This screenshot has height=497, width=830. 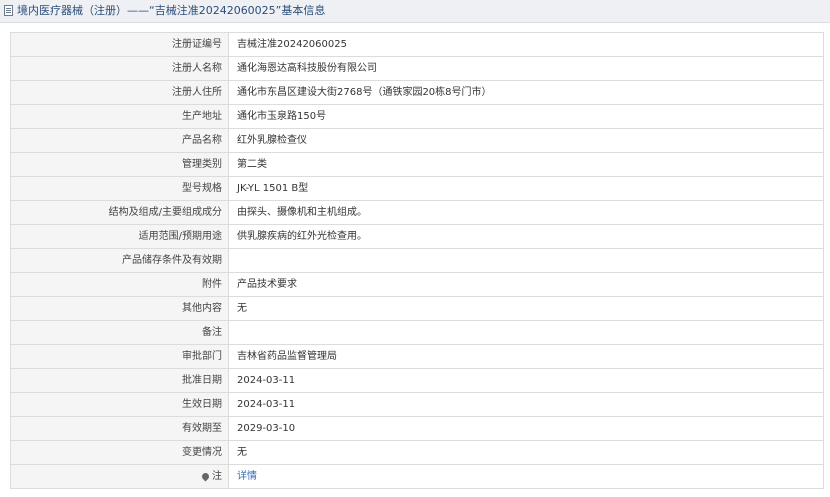 I want to click on table-row: 产品储存条件及有效期, so click(x=417, y=260).